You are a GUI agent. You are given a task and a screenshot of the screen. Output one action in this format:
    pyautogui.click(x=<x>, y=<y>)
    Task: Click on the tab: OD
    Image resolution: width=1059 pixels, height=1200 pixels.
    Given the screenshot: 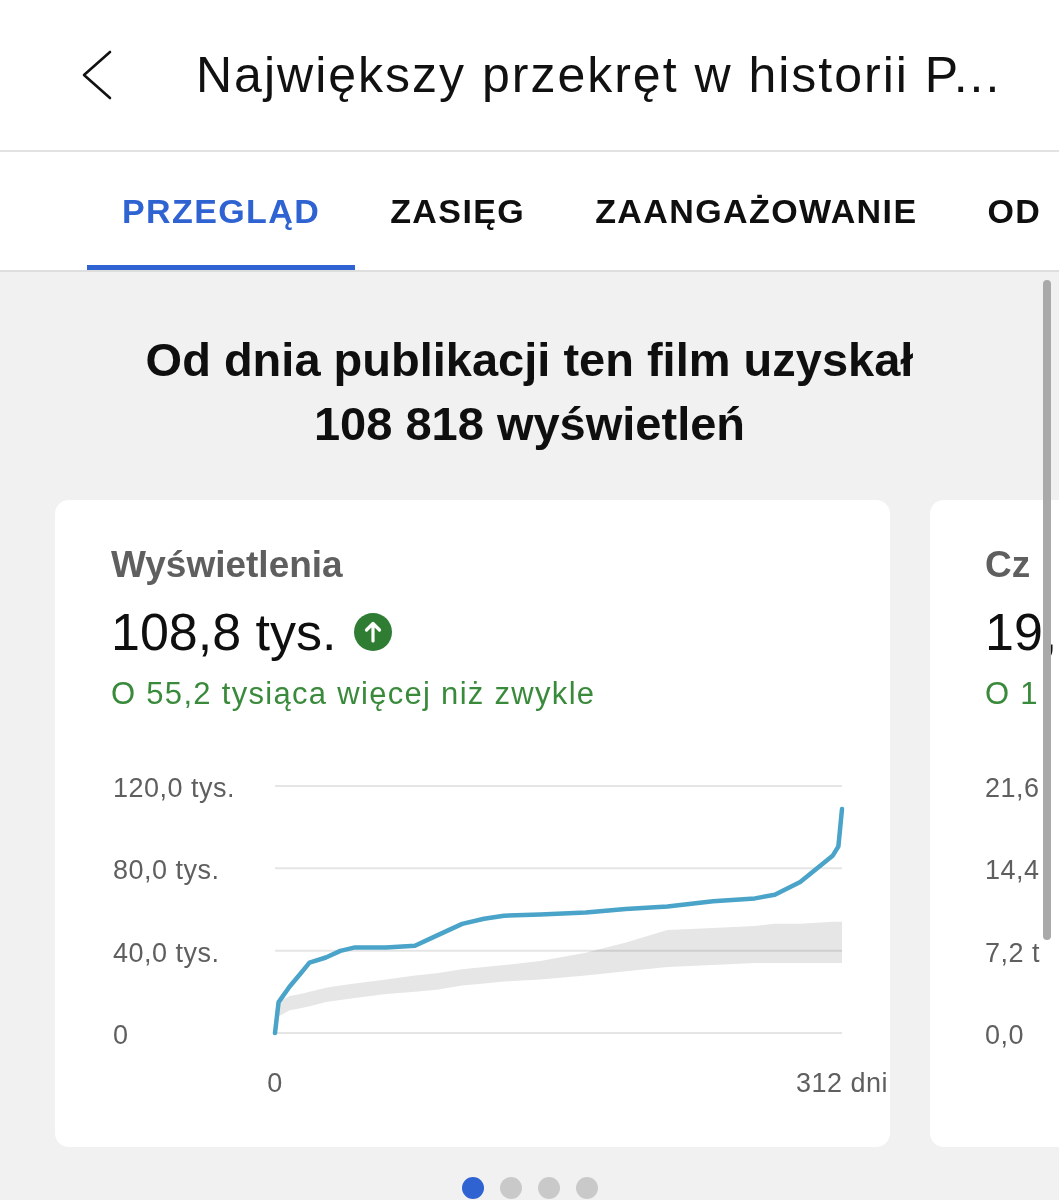 What is the action you would take?
    pyautogui.click(x=1005, y=211)
    